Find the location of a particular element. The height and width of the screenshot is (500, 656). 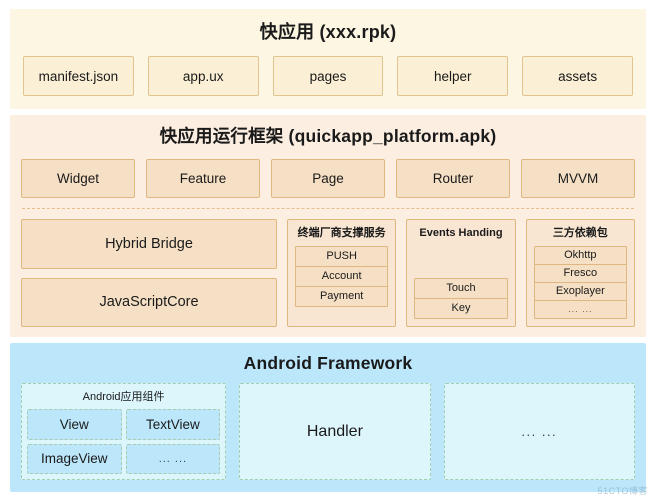

group-item-payment: Payment is located at coordinates (342, 296).